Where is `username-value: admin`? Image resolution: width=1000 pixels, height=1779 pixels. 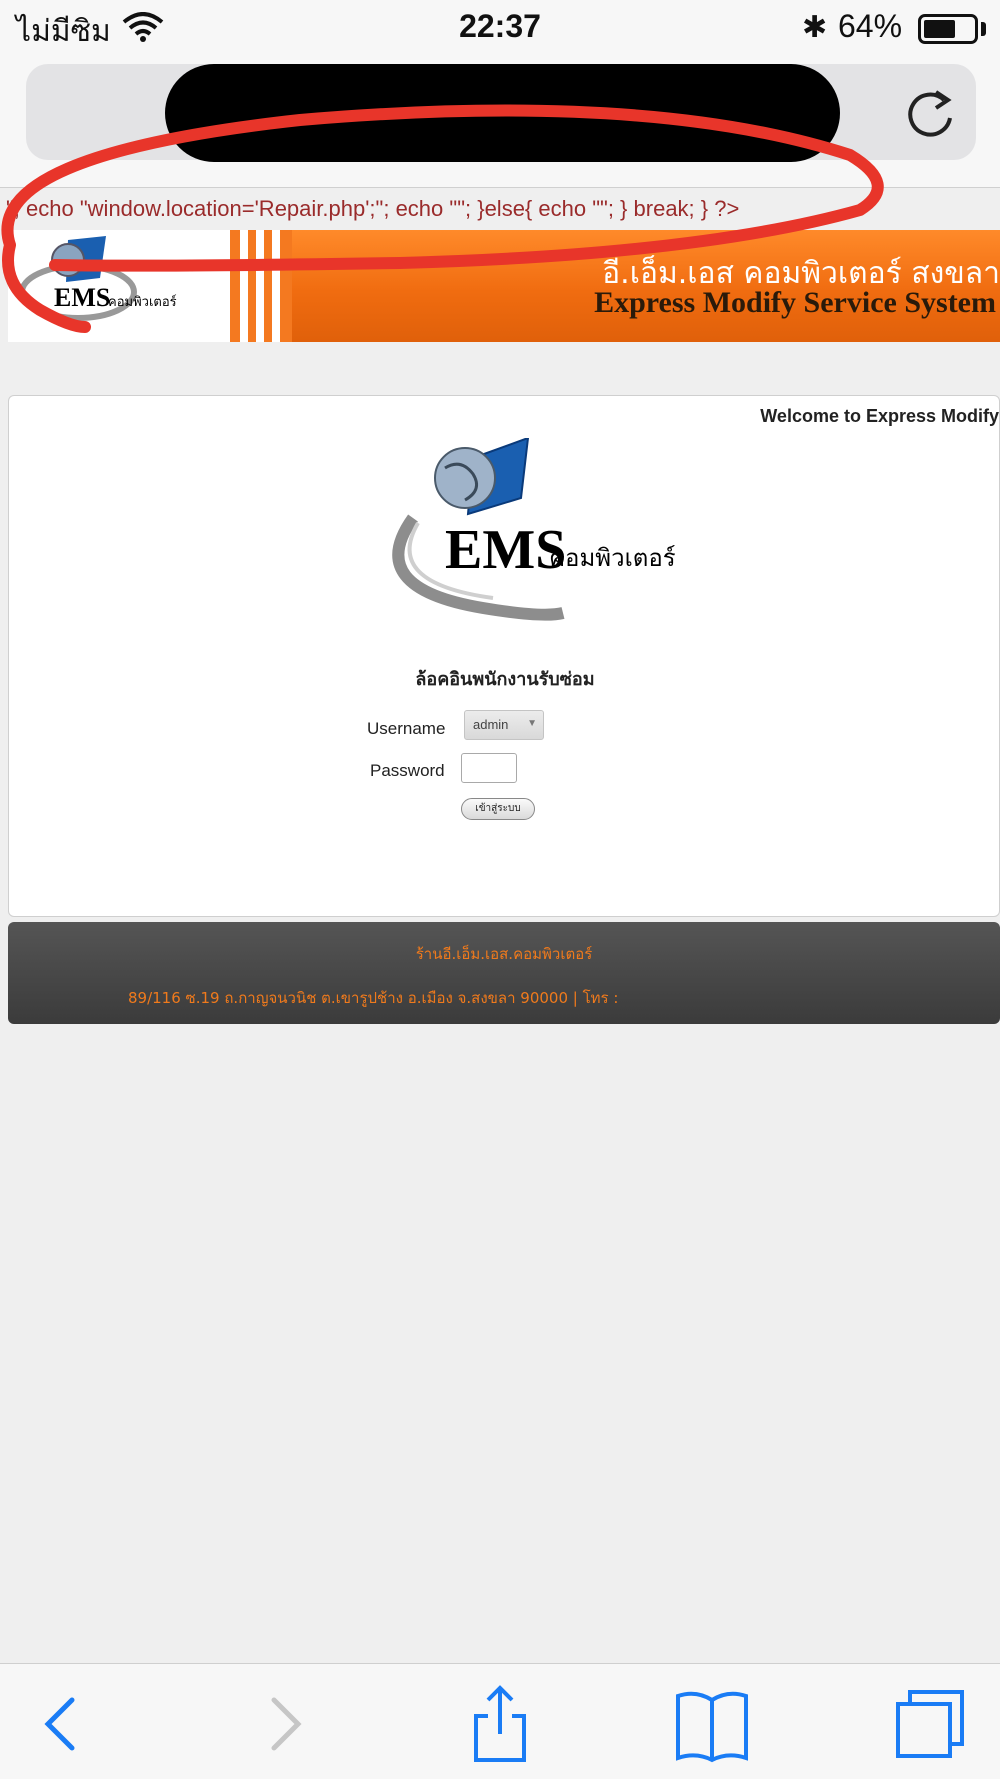
username-value: admin is located at coordinates (491, 724).